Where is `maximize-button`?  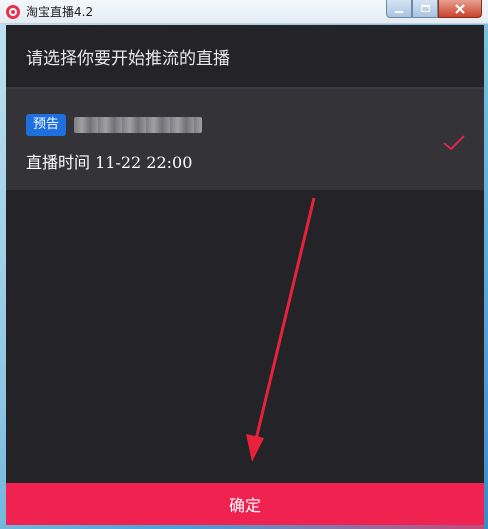
maximize-button is located at coordinates (425, 9).